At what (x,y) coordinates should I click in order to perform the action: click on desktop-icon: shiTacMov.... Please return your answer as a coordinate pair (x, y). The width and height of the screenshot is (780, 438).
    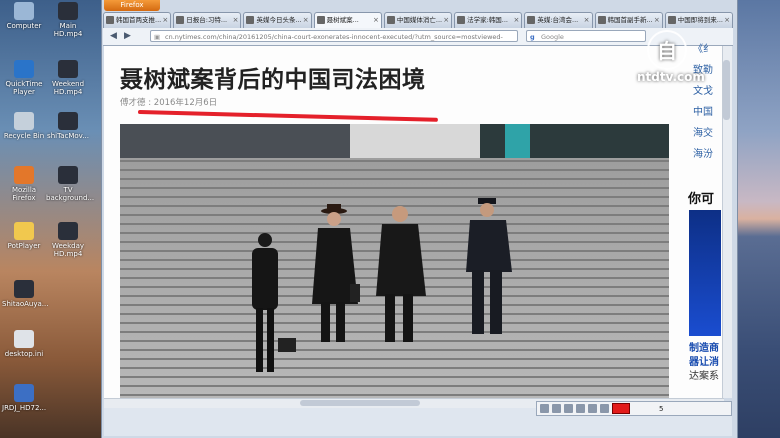
    Looking at the image, I should click on (68, 126).